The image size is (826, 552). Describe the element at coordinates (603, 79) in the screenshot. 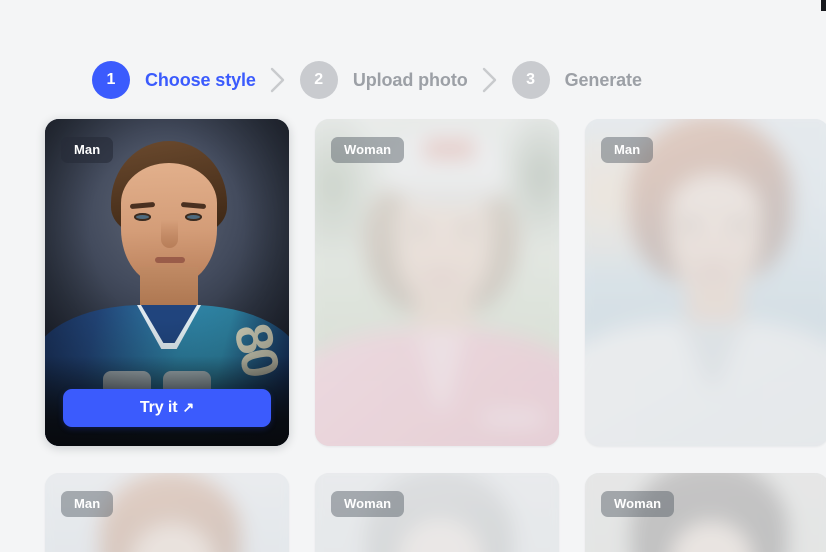

I see `step-3-label: Generate` at that location.